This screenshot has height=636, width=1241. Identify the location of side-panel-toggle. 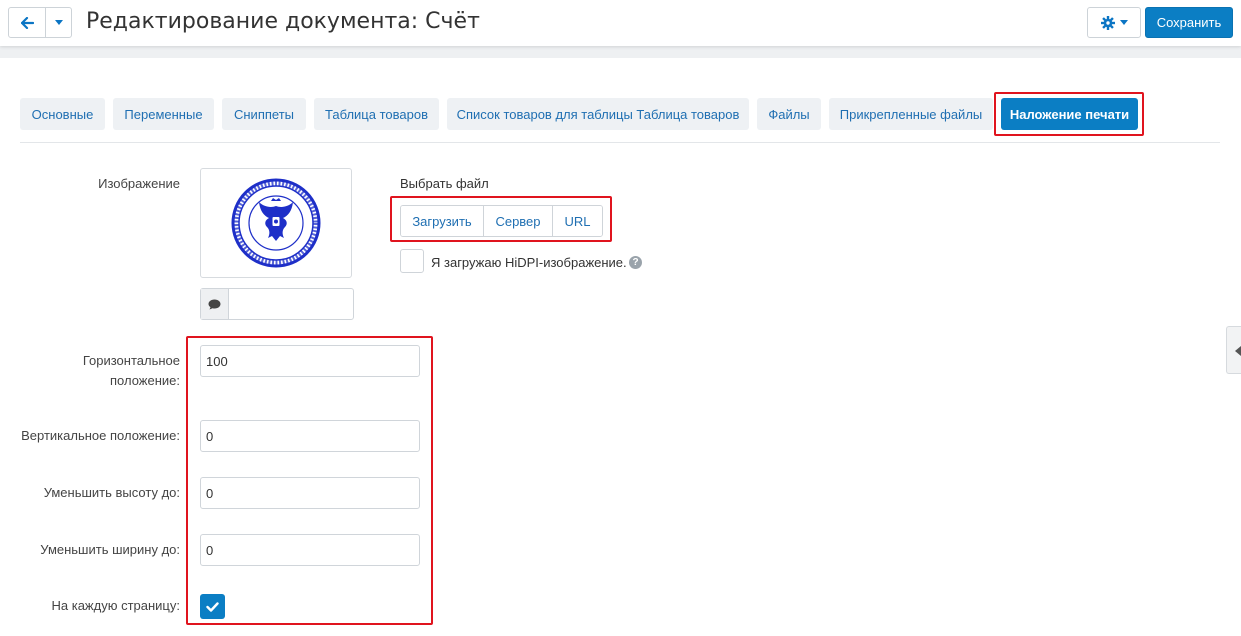
(1233, 350).